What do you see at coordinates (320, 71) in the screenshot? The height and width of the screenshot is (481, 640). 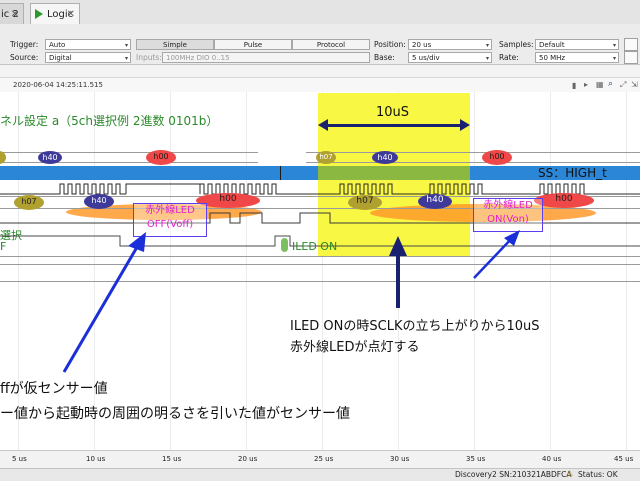 I see `view-toolbar` at bounding box center [320, 71].